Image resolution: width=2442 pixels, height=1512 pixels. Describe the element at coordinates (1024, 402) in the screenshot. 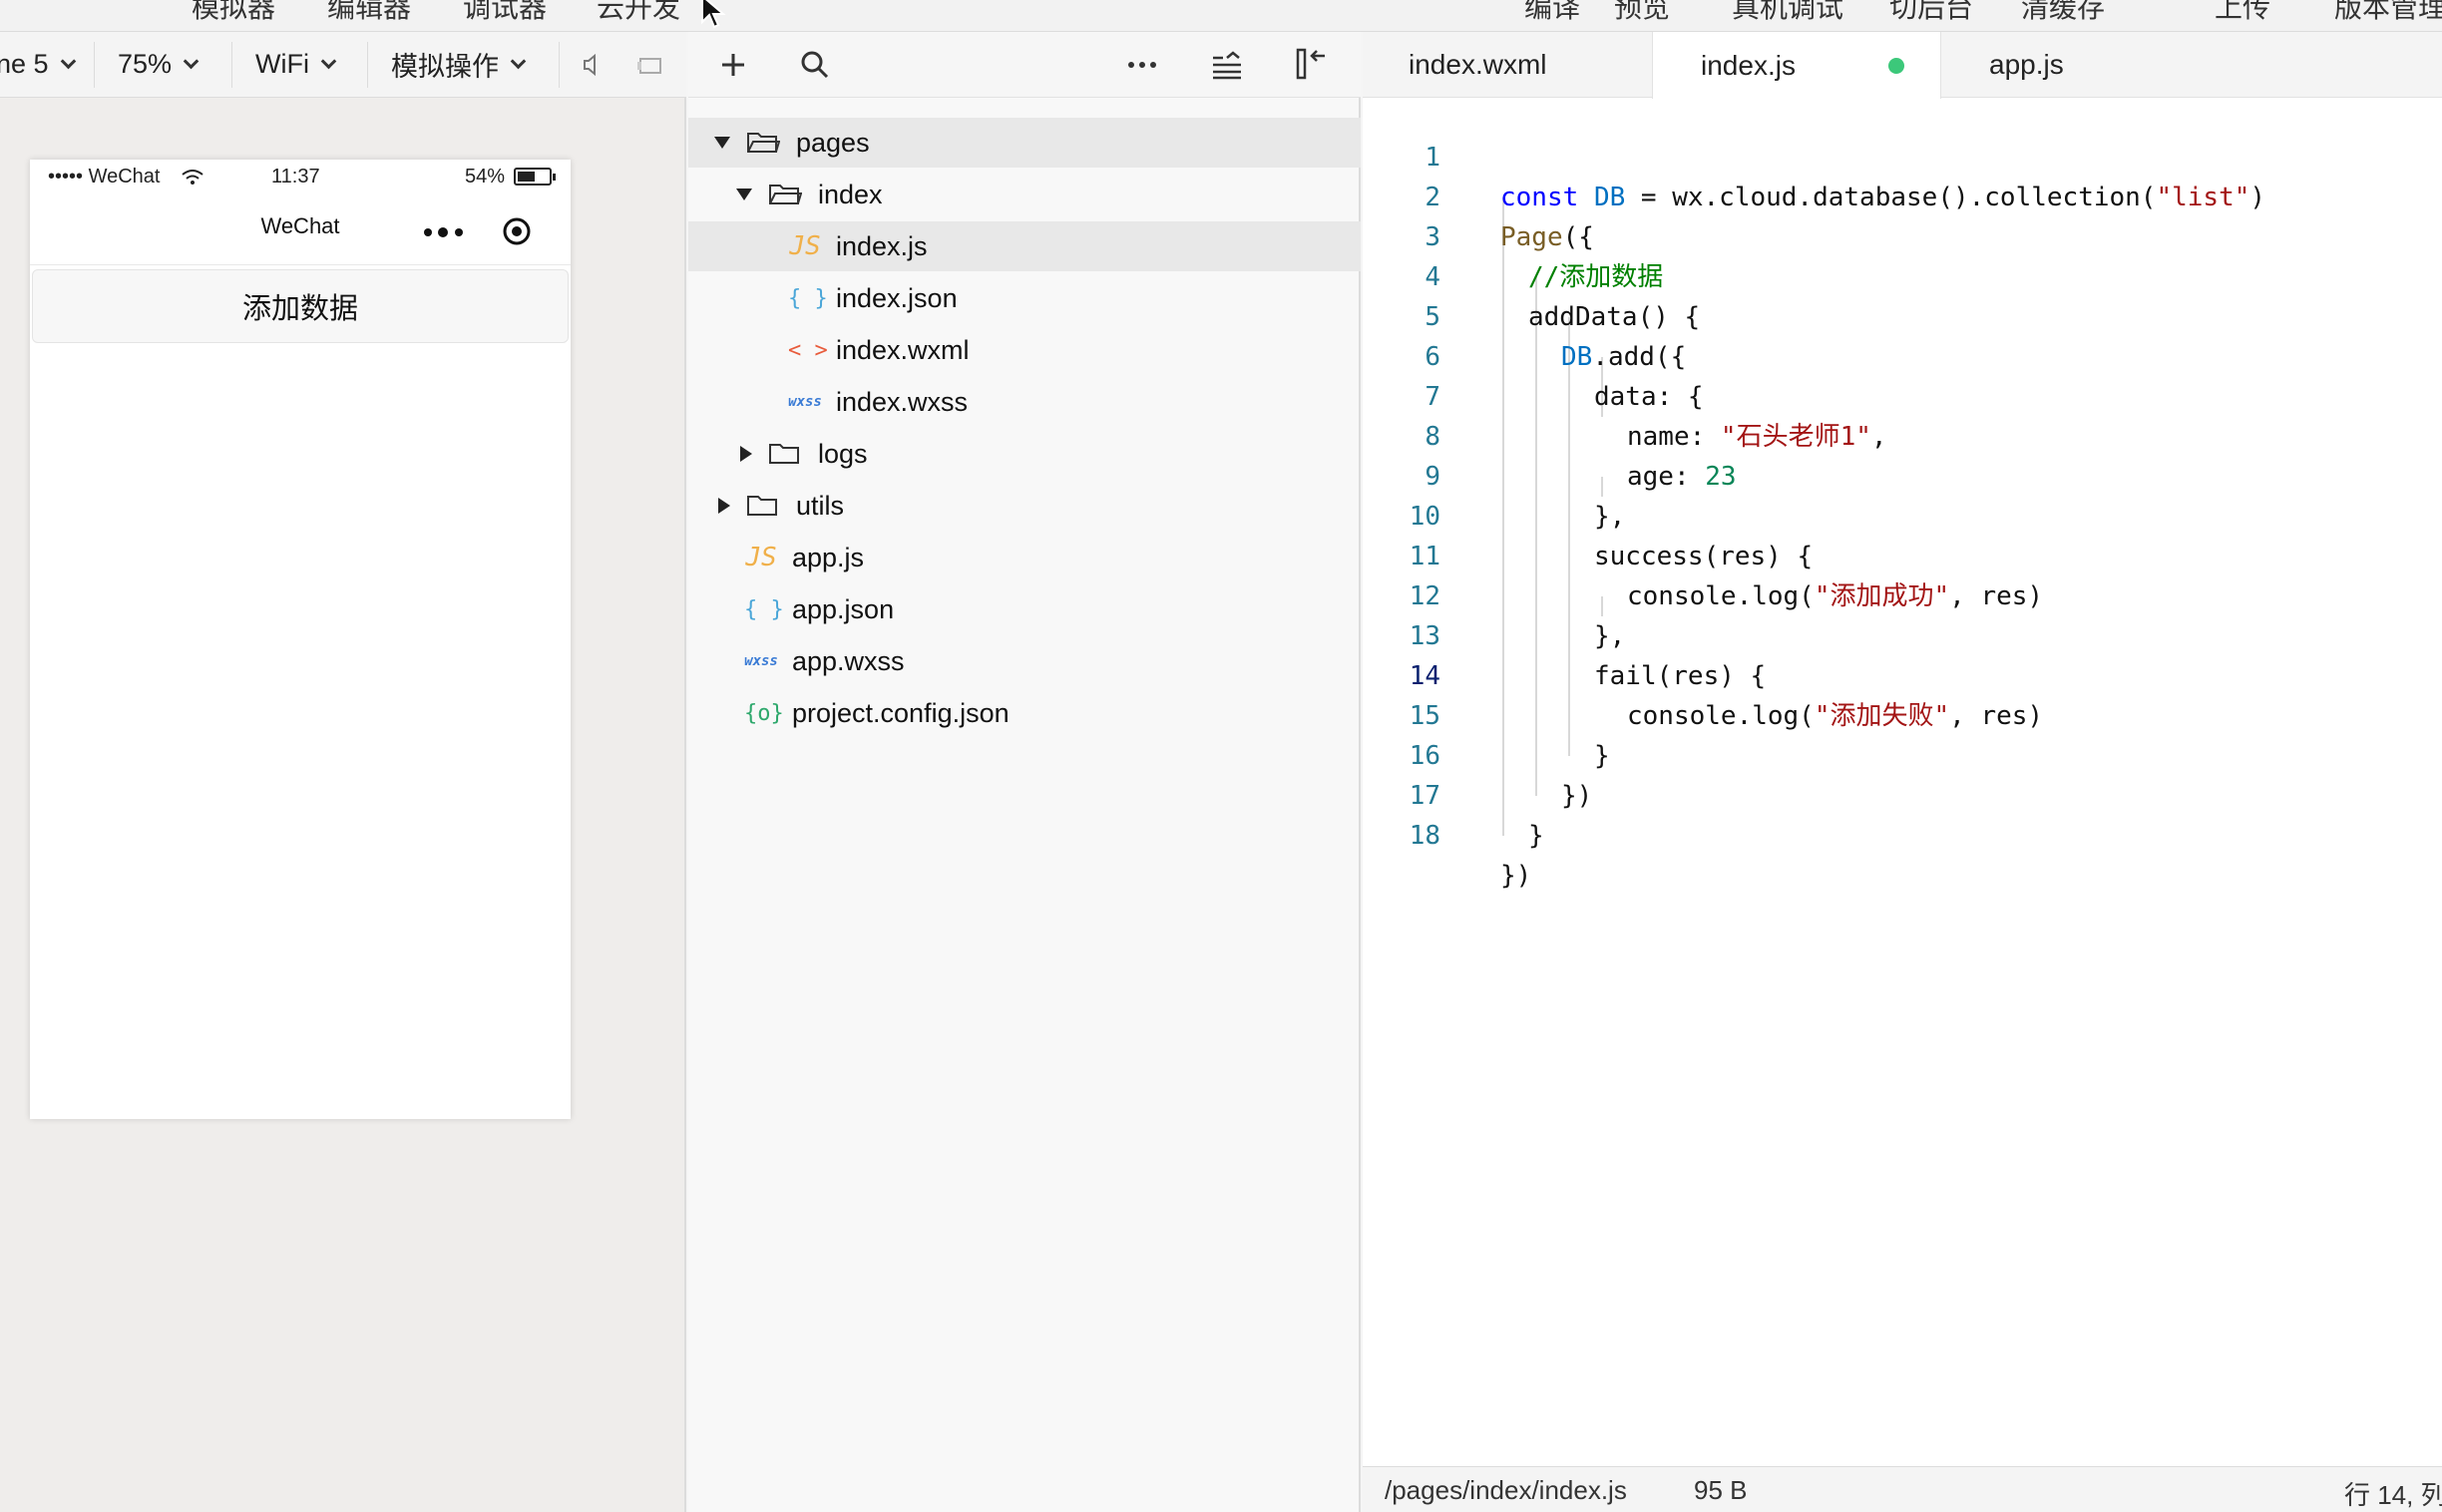

I see `tree-file-index-wxss: wxss index.wxss` at that location.